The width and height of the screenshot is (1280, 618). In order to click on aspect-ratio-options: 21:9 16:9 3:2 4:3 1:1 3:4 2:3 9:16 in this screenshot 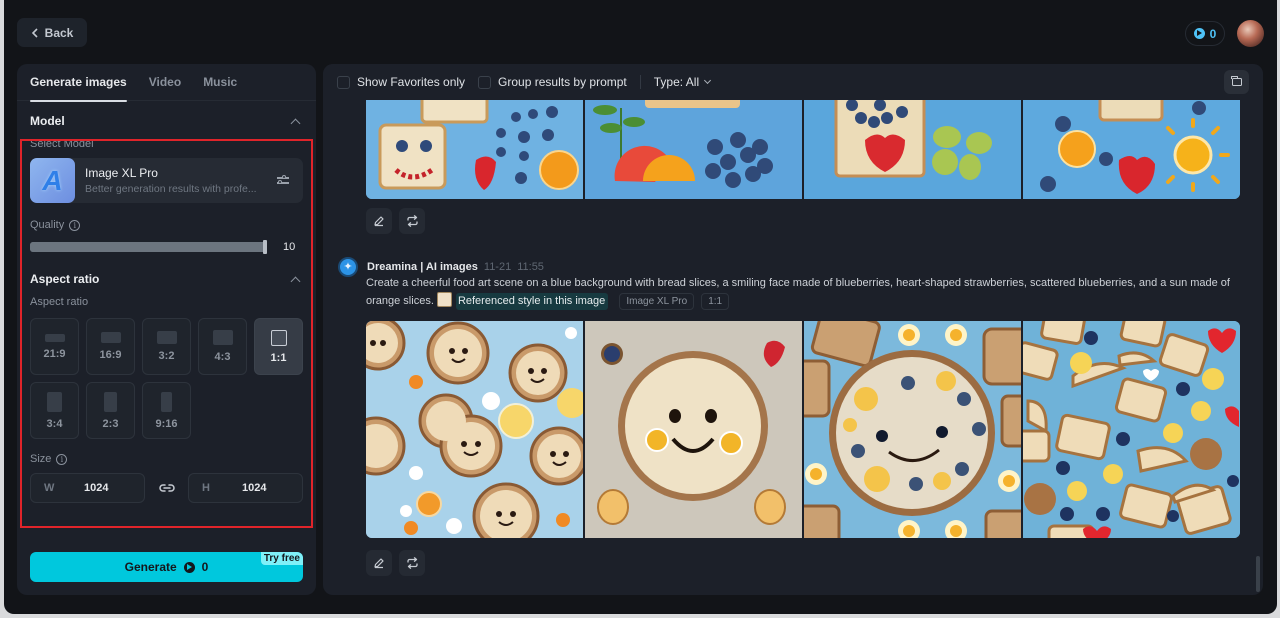, I will do `click(166, 378)`.